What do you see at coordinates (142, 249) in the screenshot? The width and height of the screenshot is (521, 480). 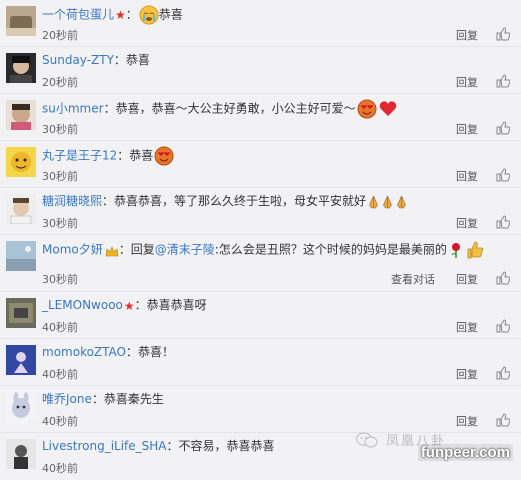 I see `reply-prefix: 回复` at bounding box center [142, 249].